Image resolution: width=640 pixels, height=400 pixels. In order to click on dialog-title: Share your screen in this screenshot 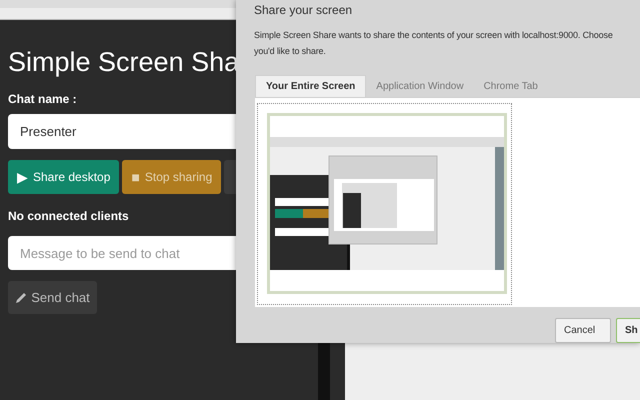, I will do `click(303, 10)`.